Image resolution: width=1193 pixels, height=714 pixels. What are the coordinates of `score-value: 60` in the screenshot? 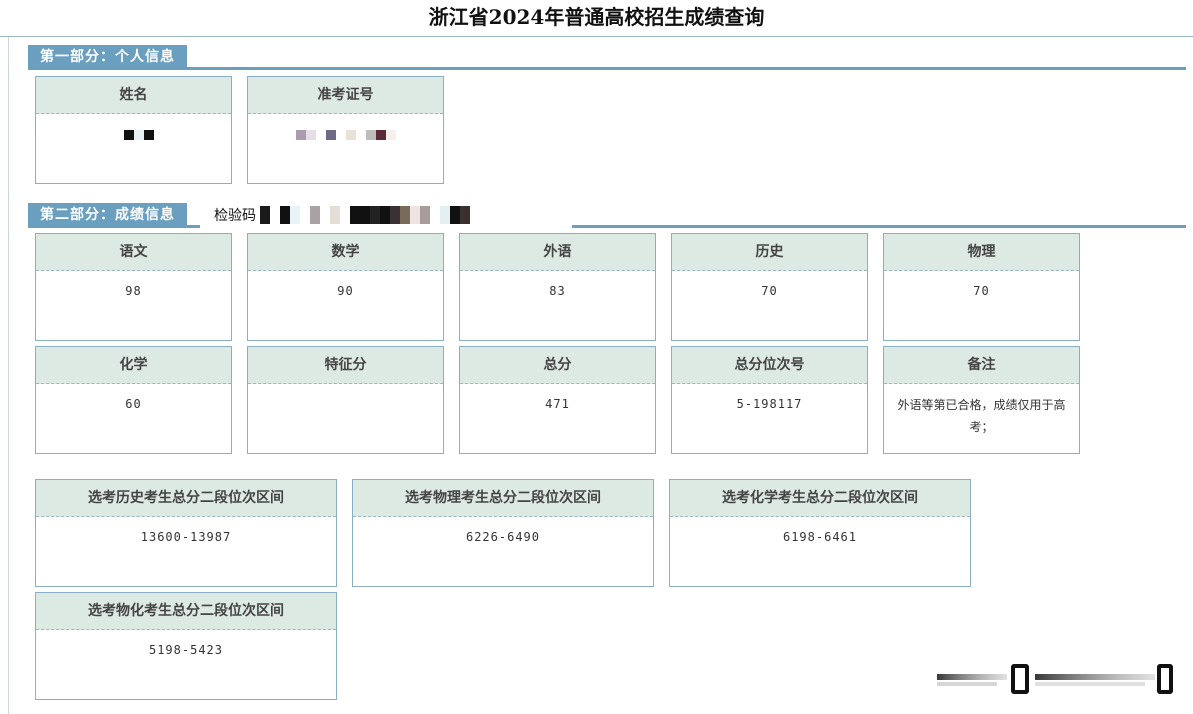 It's located at (133, 404).